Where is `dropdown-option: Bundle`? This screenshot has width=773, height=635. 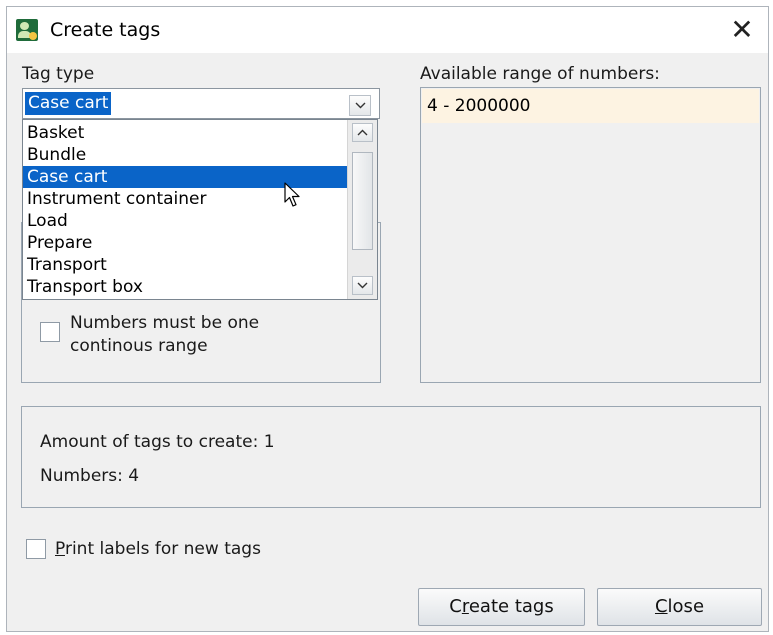 dropdown-option: Bundle is located at coordinates (185, 155).